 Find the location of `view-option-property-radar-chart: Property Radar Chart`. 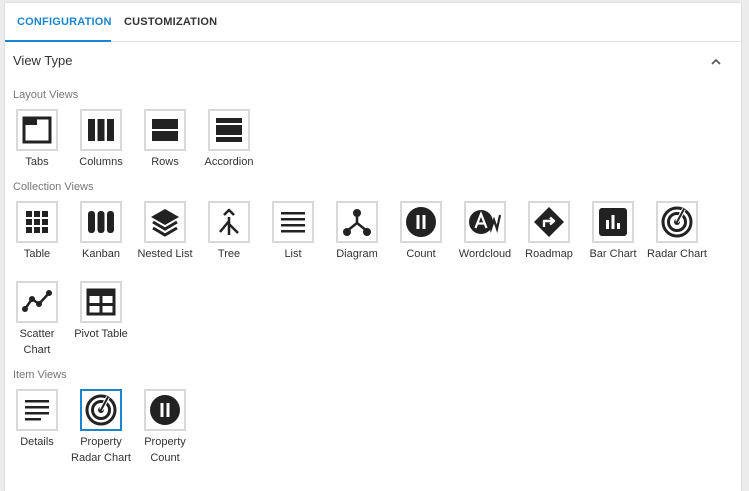

view-option-property-radar-chart: Property Radar Chart is located at coordinates (101, 427).